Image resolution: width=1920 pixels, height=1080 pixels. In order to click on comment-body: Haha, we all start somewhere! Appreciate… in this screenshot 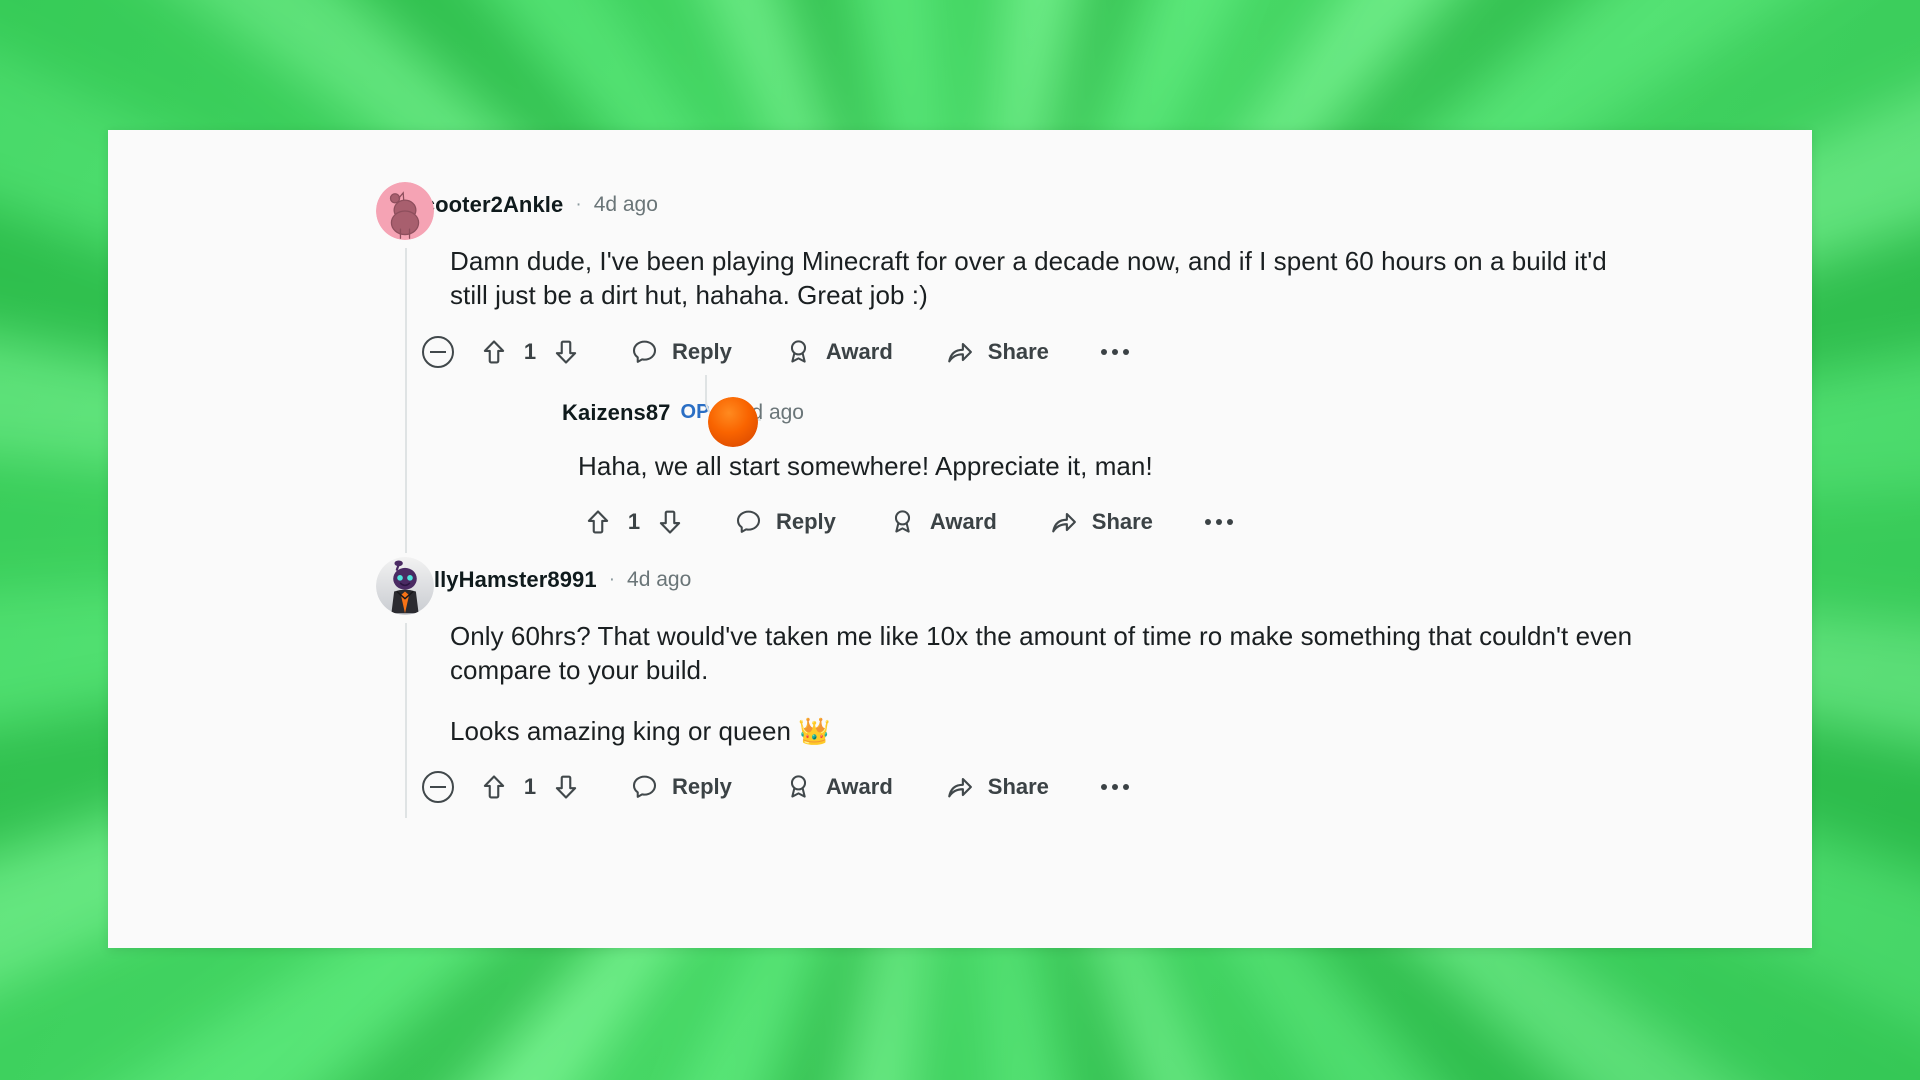, I will do `click(1107, 459)`.